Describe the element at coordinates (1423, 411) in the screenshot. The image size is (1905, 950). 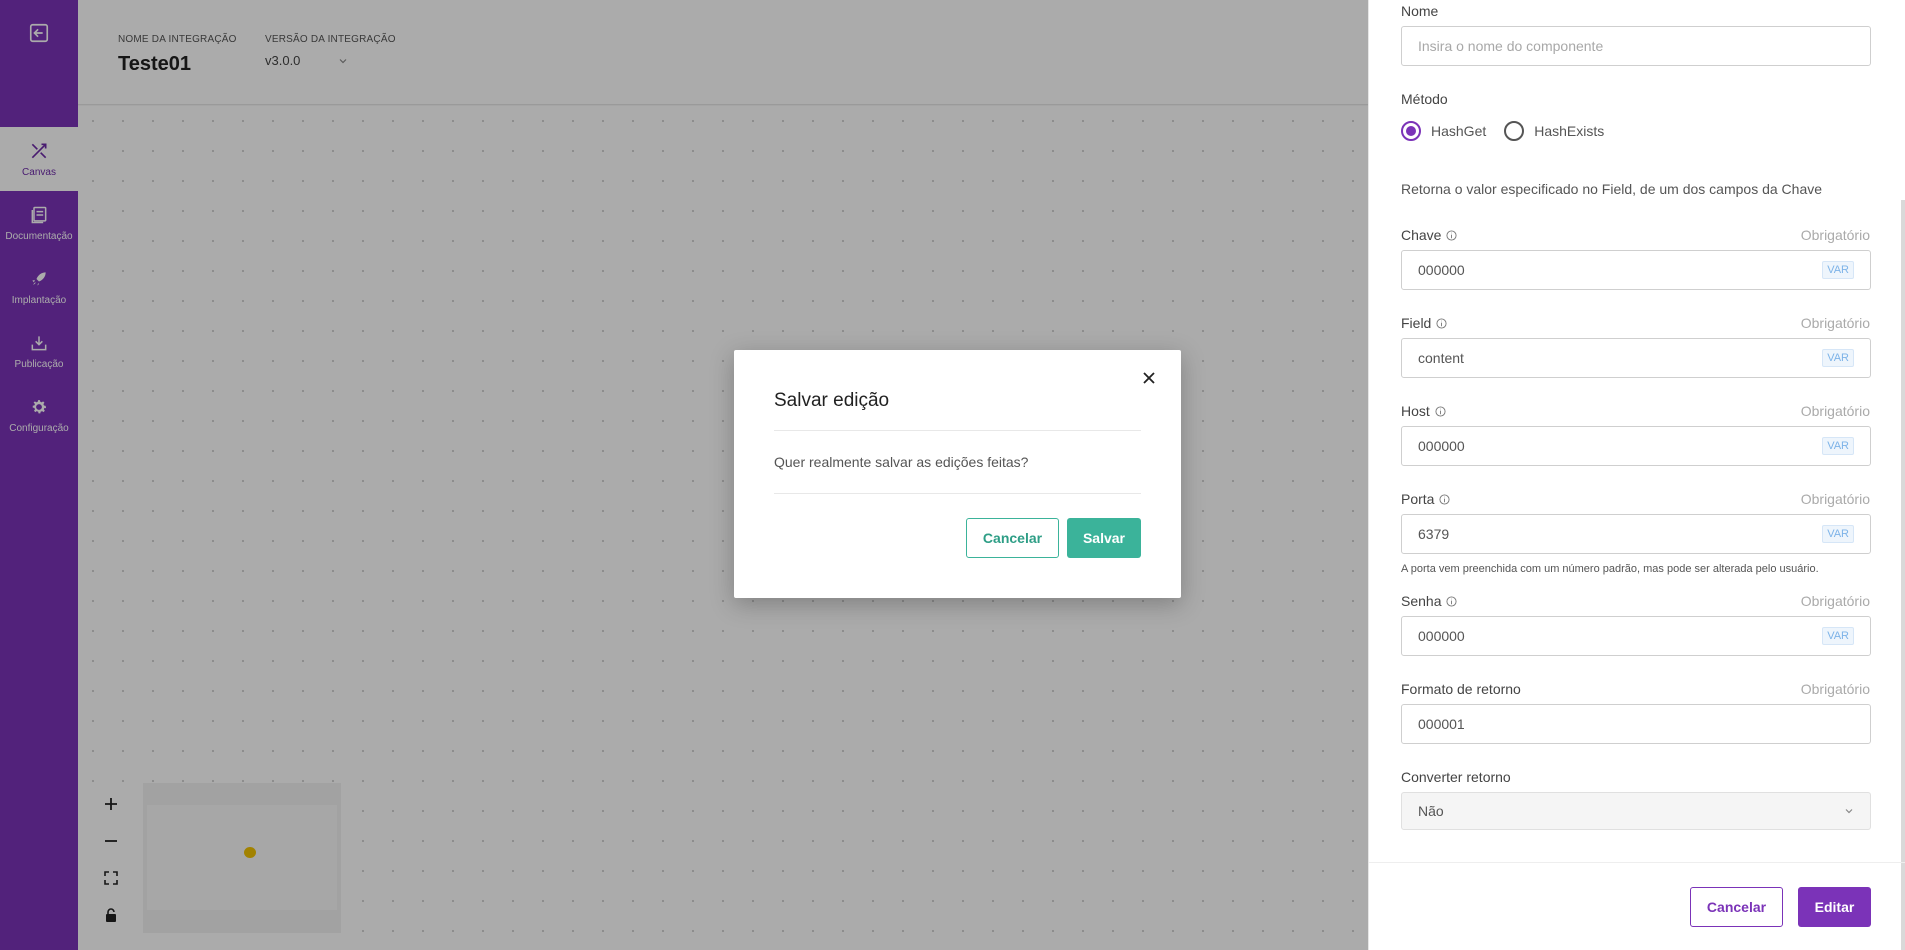
I see `host-label: Host` at that location.